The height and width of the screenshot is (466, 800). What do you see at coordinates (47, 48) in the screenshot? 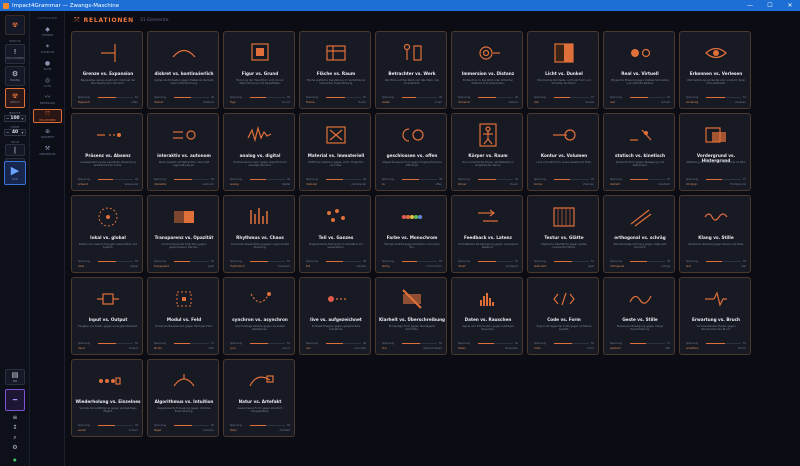
I see `sidebar-item-struktur: ✶ STRUKTUR` at bounding box center [47, 48].